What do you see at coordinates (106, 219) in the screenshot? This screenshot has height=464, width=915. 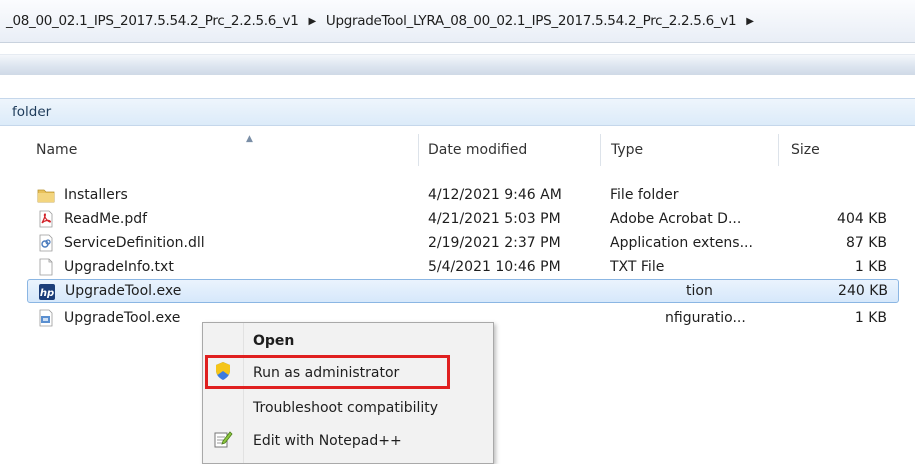 I see `file-name: ReadMe.pdf` at bounding box center [106, 219].